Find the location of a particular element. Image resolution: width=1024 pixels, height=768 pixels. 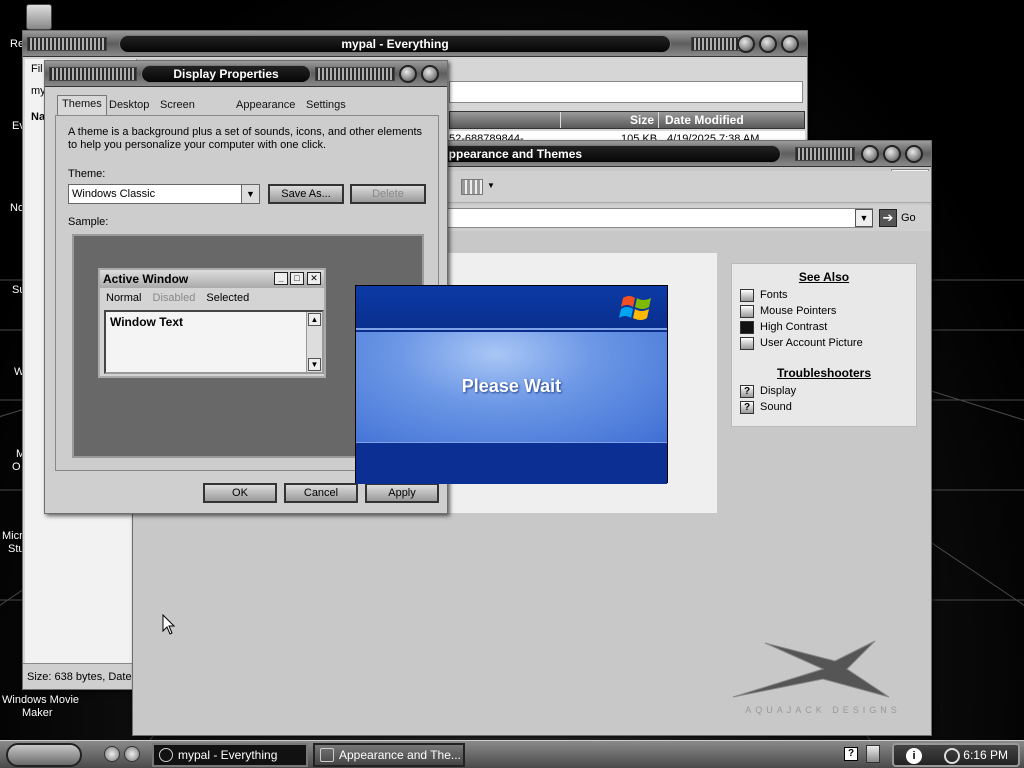

splash-middle-band: Please Wait is located at coordinates (511, 387).